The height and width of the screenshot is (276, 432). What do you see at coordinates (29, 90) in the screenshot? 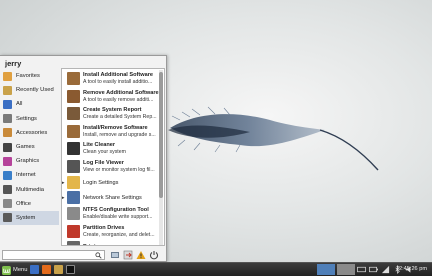
I see `category-recently-used: Recently Used` at bounding box center [29, 90].